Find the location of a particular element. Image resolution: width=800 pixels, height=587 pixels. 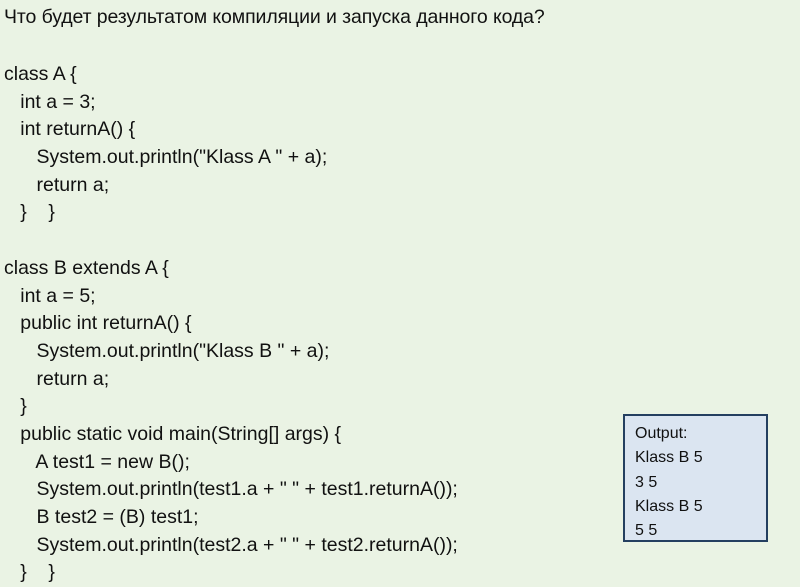

code-line: System.out.println("Klass A " + a); is located at coordinates (166, 157).